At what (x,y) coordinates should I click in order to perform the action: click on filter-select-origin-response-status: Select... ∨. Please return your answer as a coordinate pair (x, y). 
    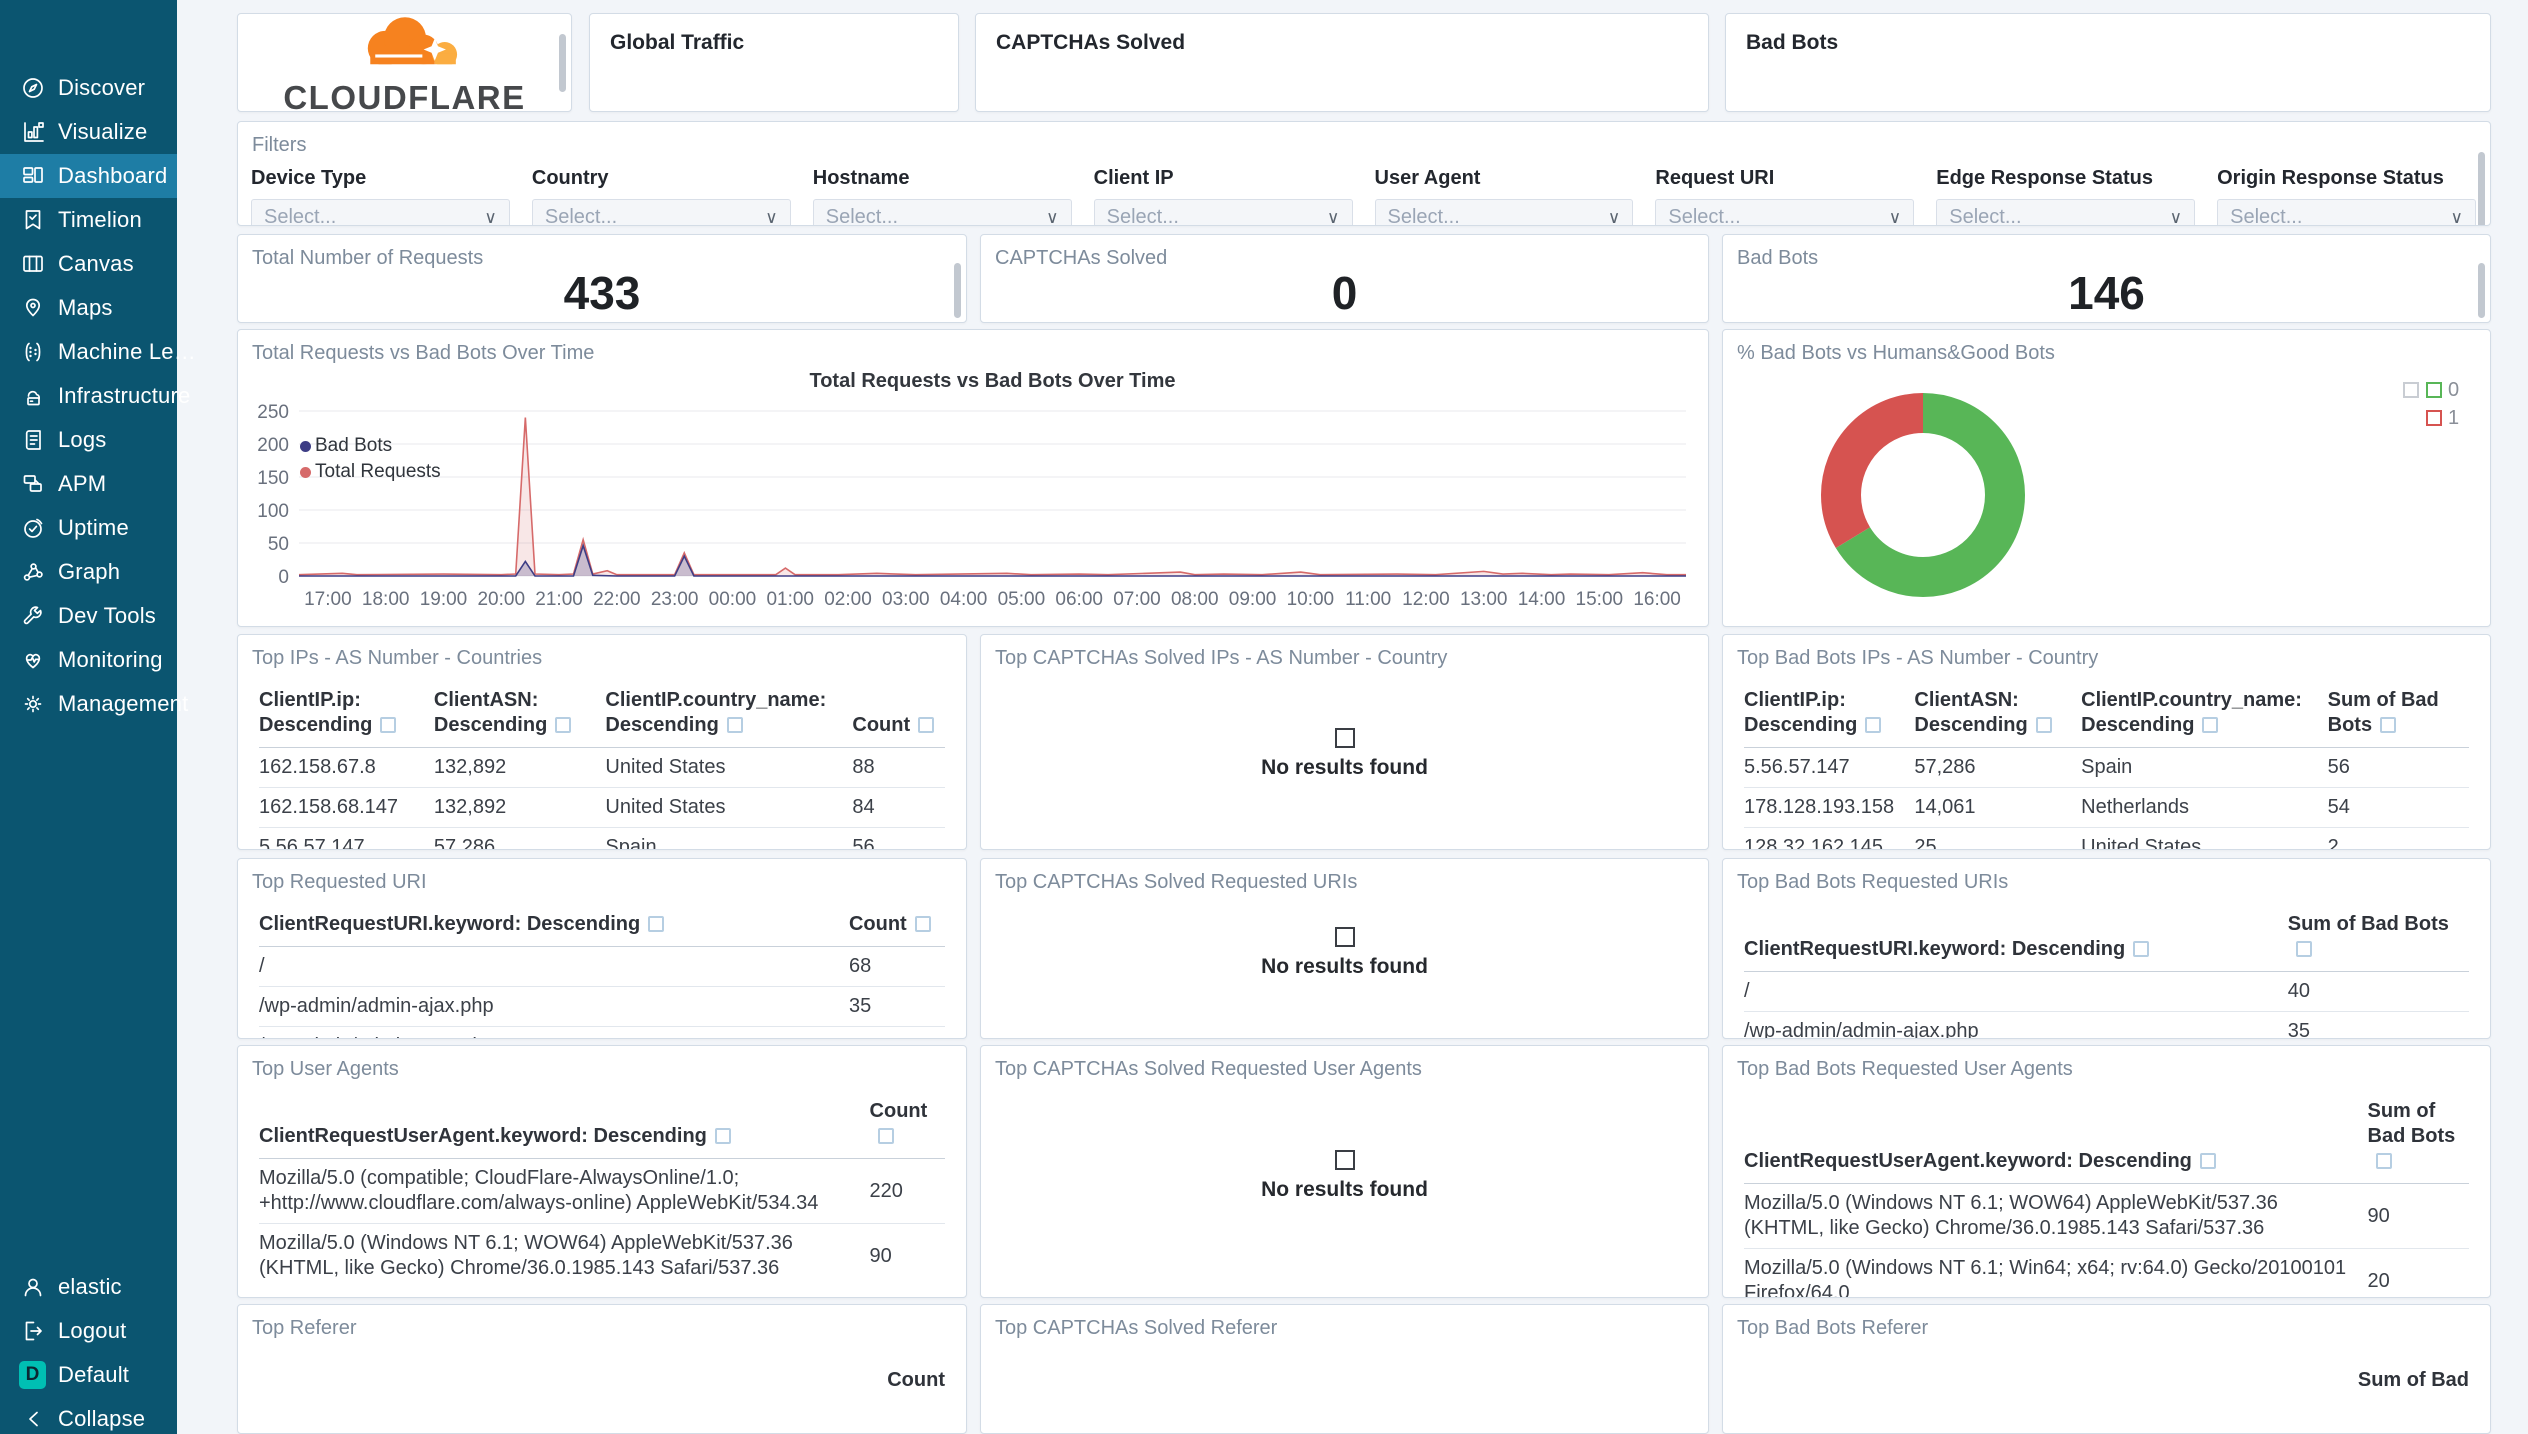
    Looking at the image, I should click on (2346, 211).